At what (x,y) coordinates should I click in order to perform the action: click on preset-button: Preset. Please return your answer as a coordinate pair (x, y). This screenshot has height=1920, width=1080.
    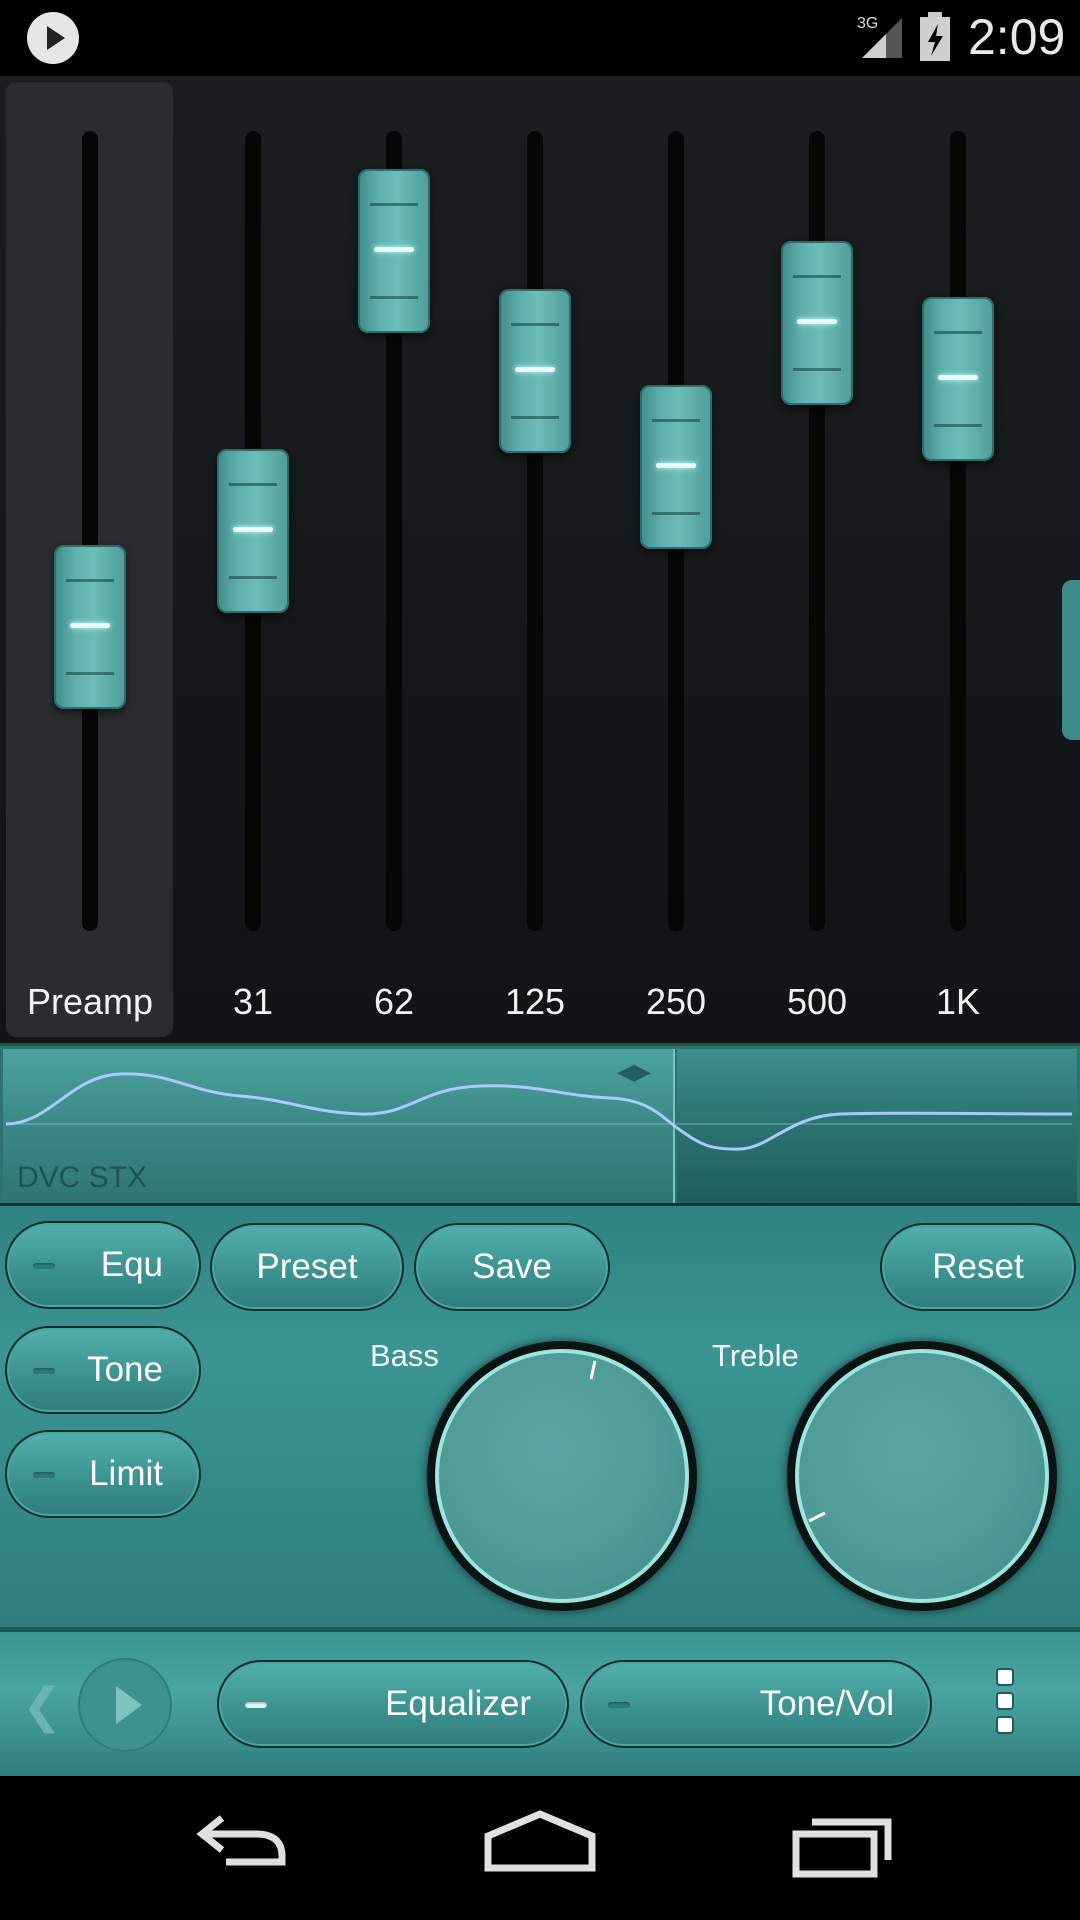
    Looking at the image, I should click on (307, 1267).